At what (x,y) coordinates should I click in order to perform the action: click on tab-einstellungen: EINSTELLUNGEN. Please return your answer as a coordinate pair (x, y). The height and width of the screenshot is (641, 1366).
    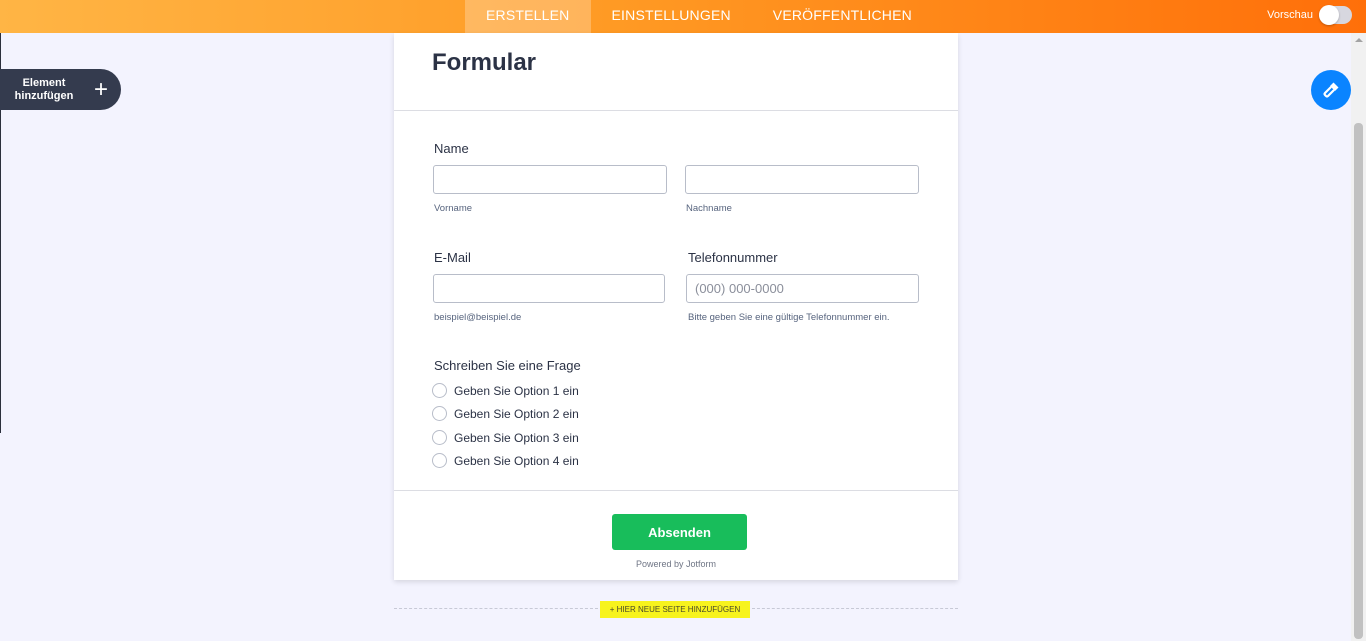
    Looking at the image, I should click on (671, 16).